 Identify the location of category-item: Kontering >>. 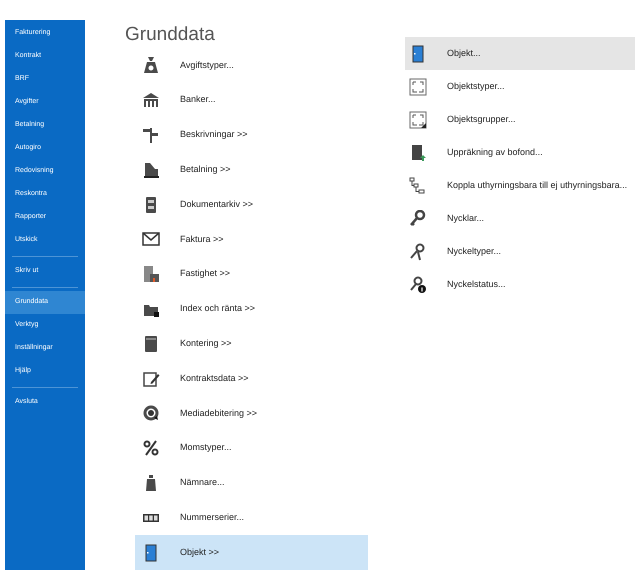
(251, 344).